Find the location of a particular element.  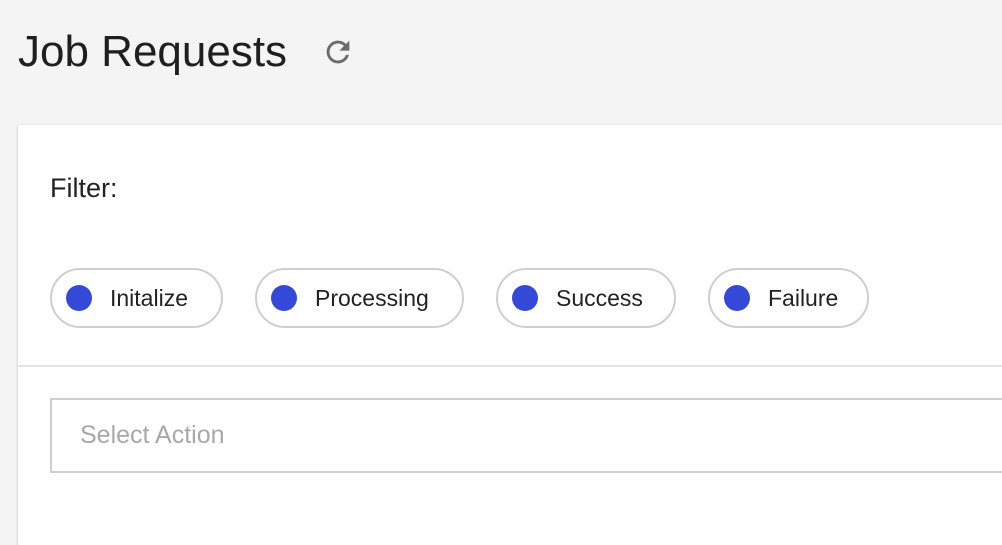

filter-chip-label: Success is located at coordinates (599, 297).